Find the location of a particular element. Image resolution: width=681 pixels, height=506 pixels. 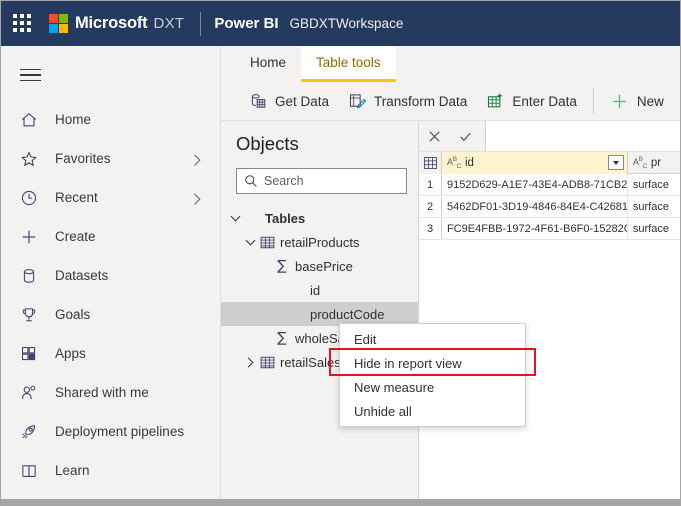

sidebar-item-label: Create is located at coordinates (75, 236).